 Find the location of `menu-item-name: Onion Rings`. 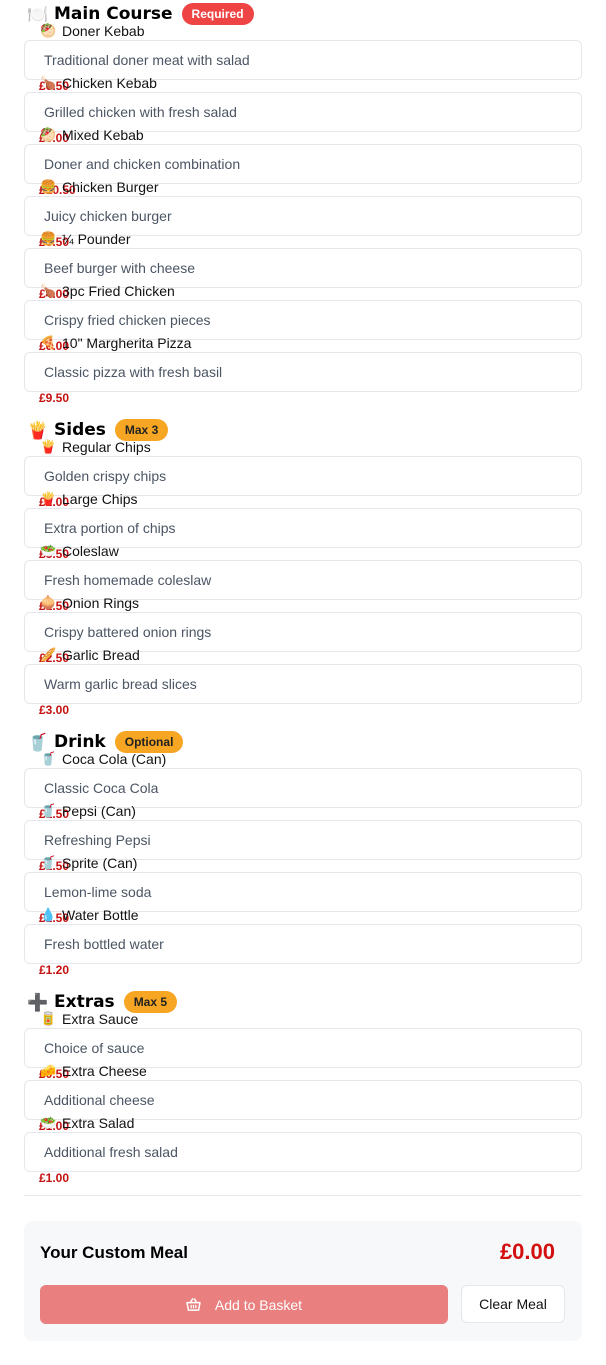

menu-item-name: Onion Rings is located at coordinates (101, 603).